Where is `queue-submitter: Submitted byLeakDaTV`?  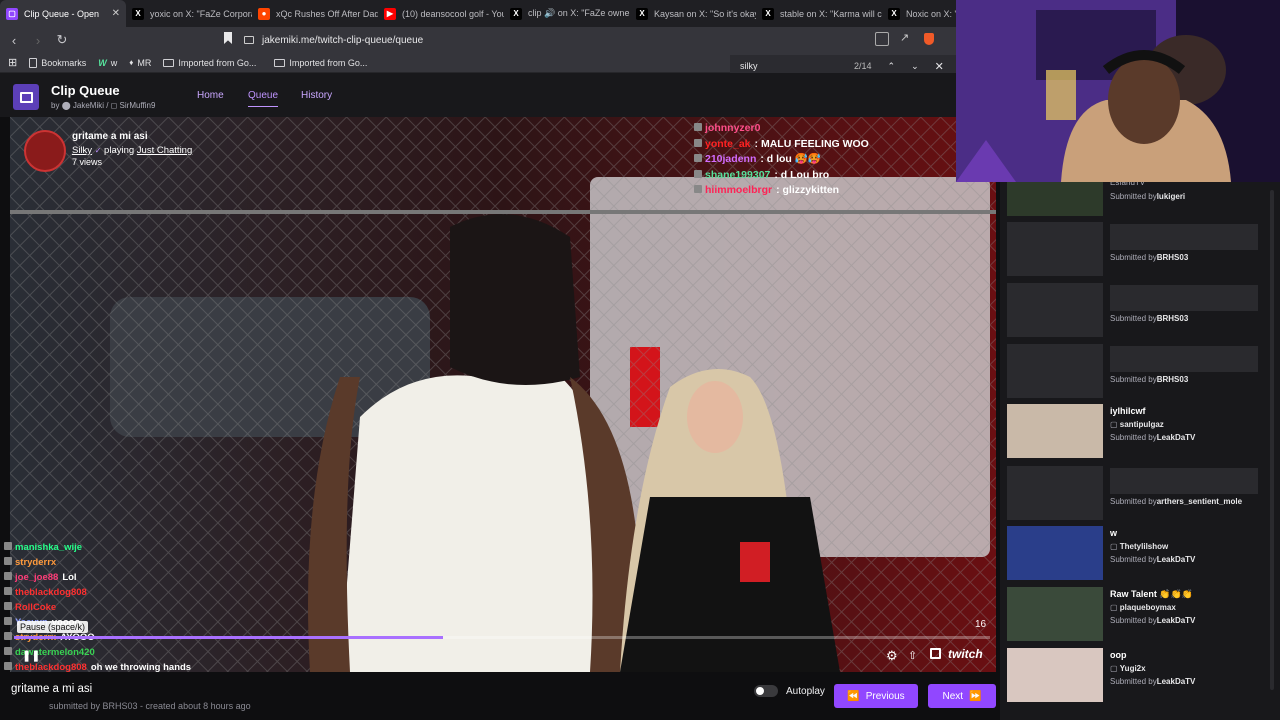
queue-submitter: Submitted byLeakDaTV is located at coordinates (1152, 681).